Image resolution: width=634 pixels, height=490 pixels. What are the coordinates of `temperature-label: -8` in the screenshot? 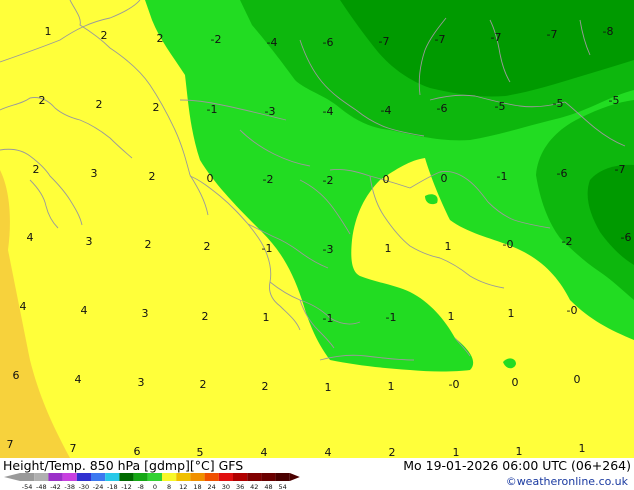 It's located at (608, 31).